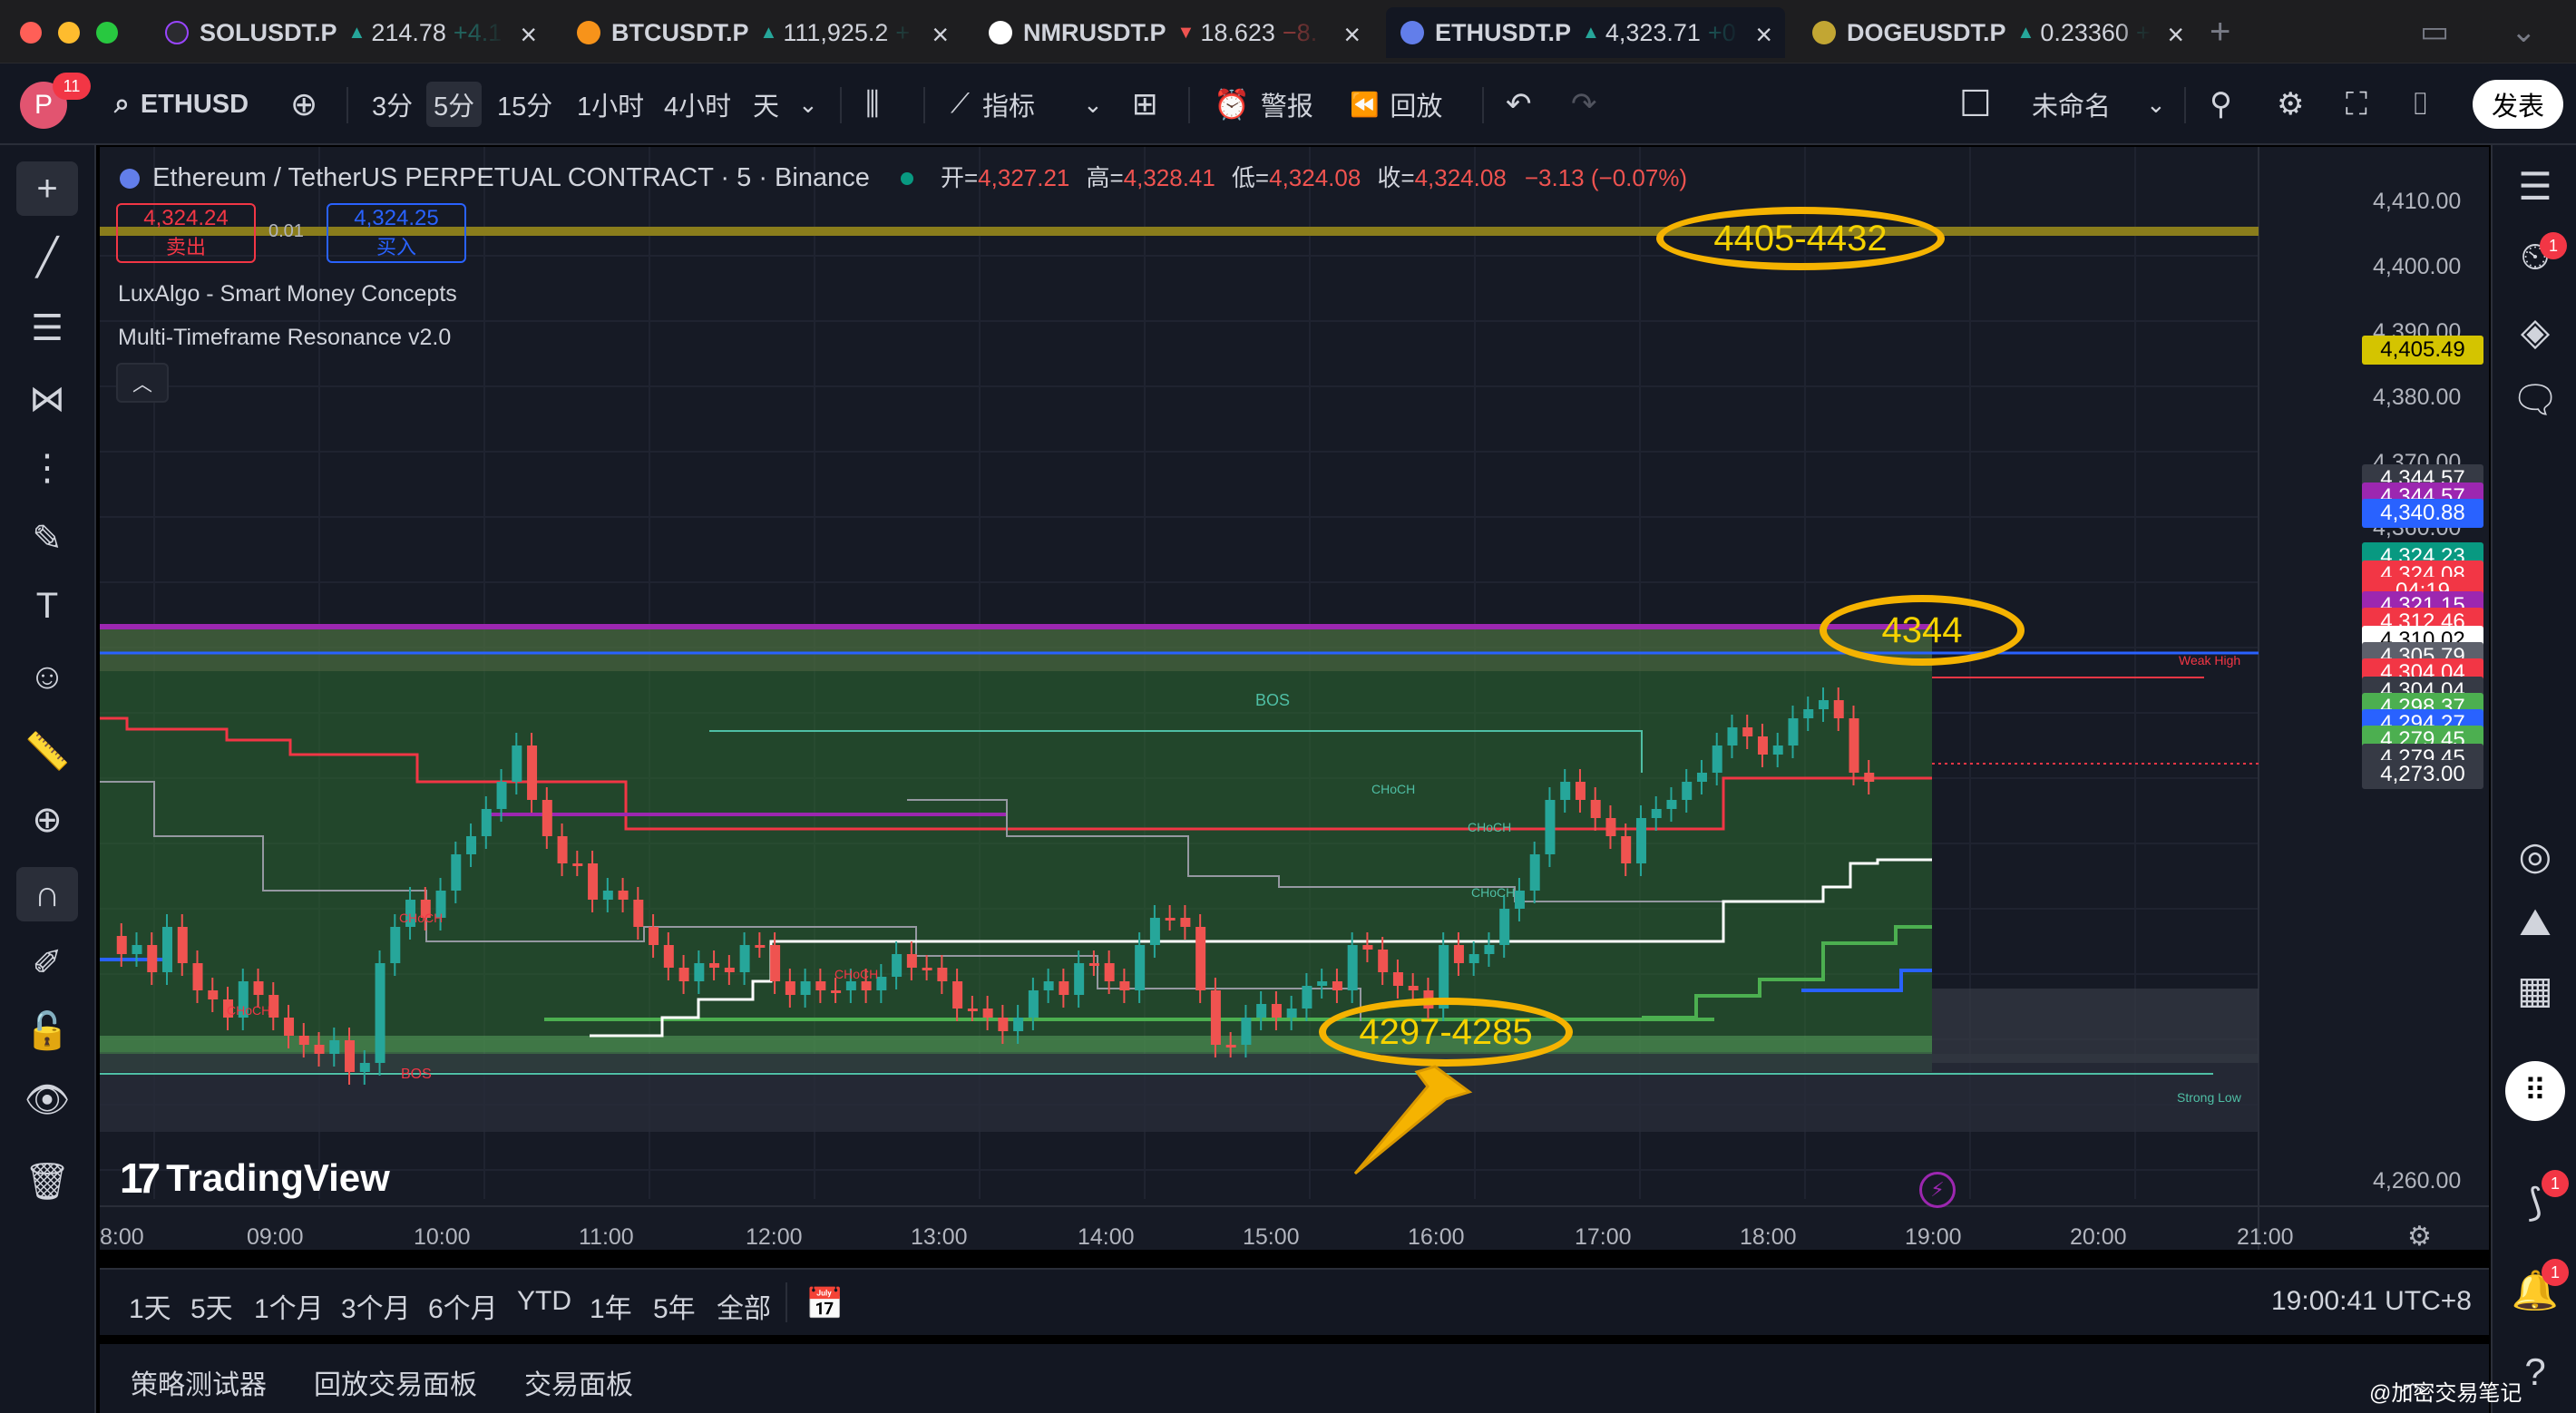 Image resolution: width=2576 pixels, height=1413 pixels. What do you see at coordinates (1585, 32) in the screenshot?
I see `tab-ethusdt: ETHUSDT.P ▲ 4,323.71 +0 ×` at bounding box center [1585, 32].